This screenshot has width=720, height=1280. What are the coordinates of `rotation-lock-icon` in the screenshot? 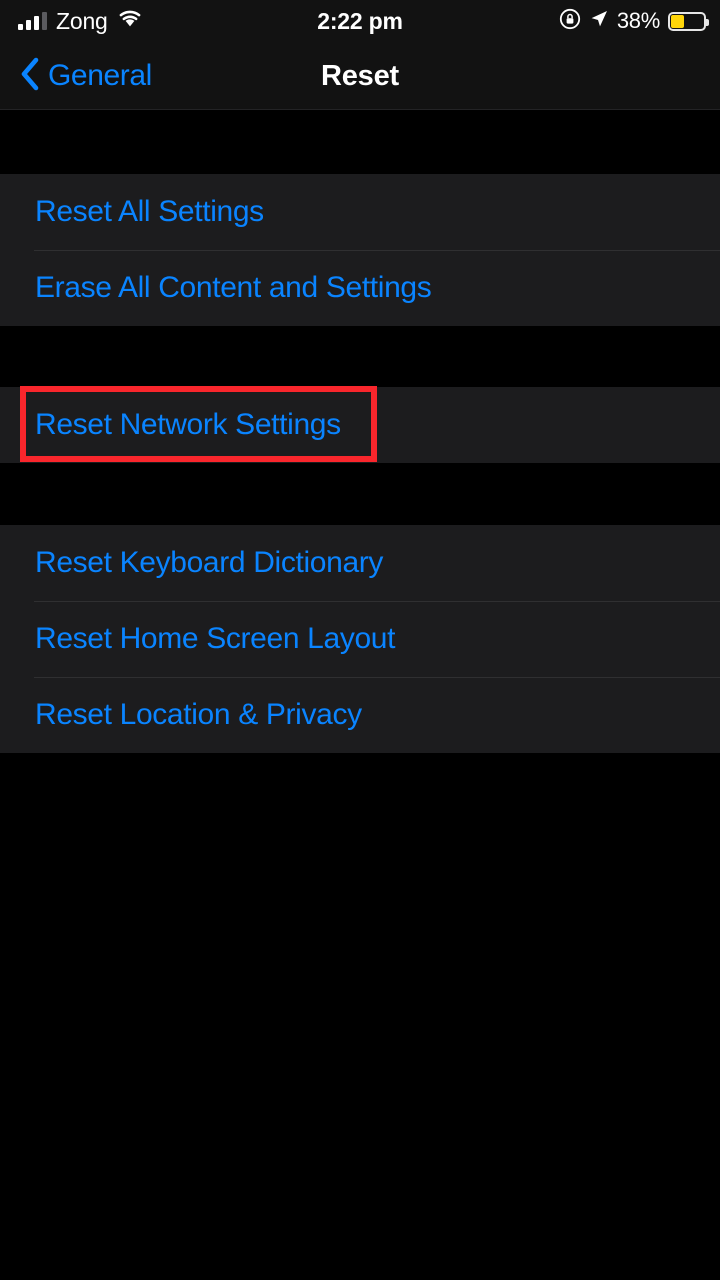 It's located at (570, 21).